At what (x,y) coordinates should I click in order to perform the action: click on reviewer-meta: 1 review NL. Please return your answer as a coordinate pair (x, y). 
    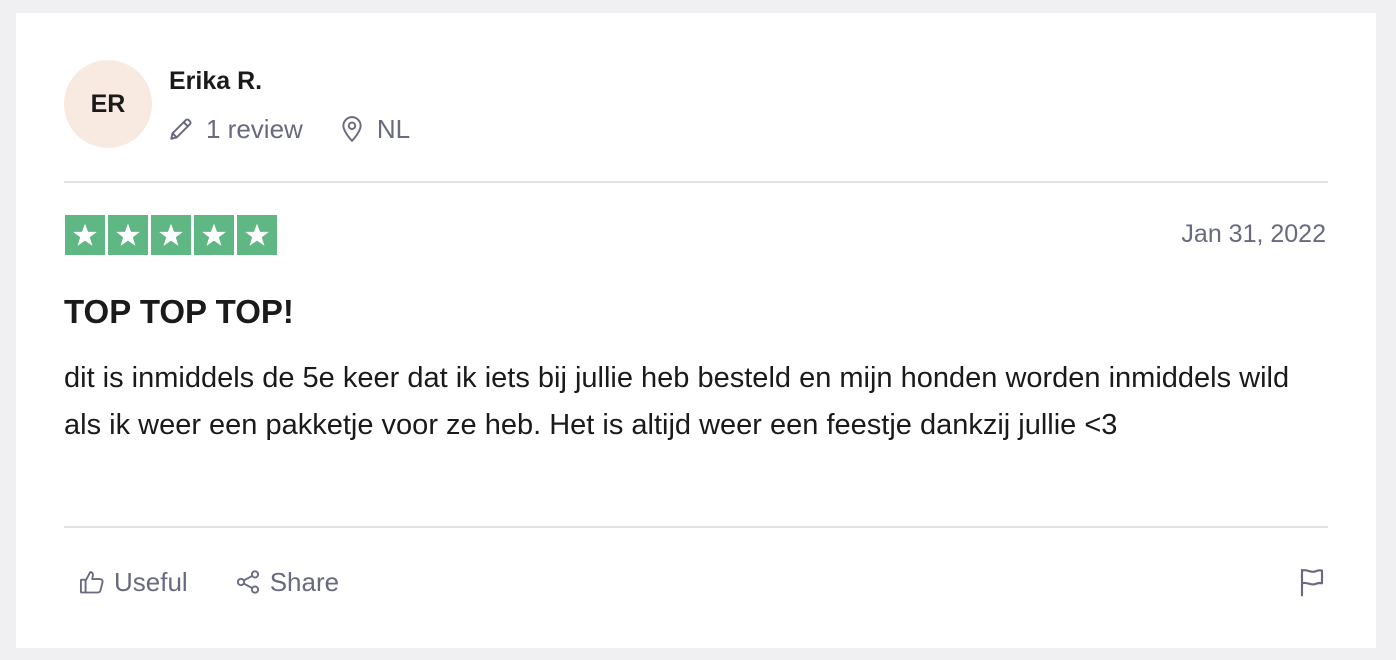
    Looking at the image, I should click on (289, 129).